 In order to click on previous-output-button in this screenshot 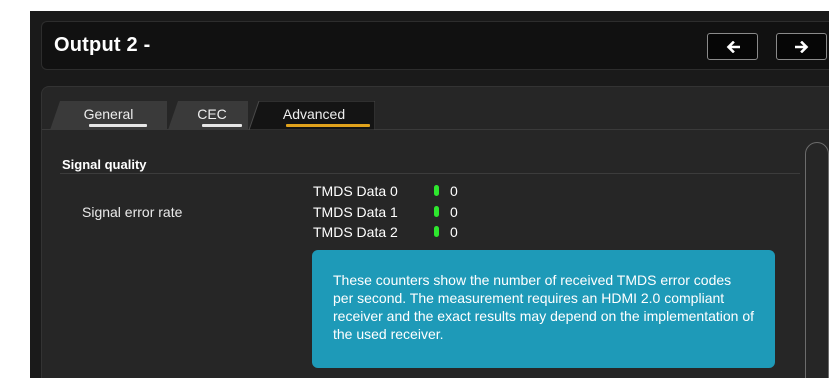, I will do `click(732, 46)`.